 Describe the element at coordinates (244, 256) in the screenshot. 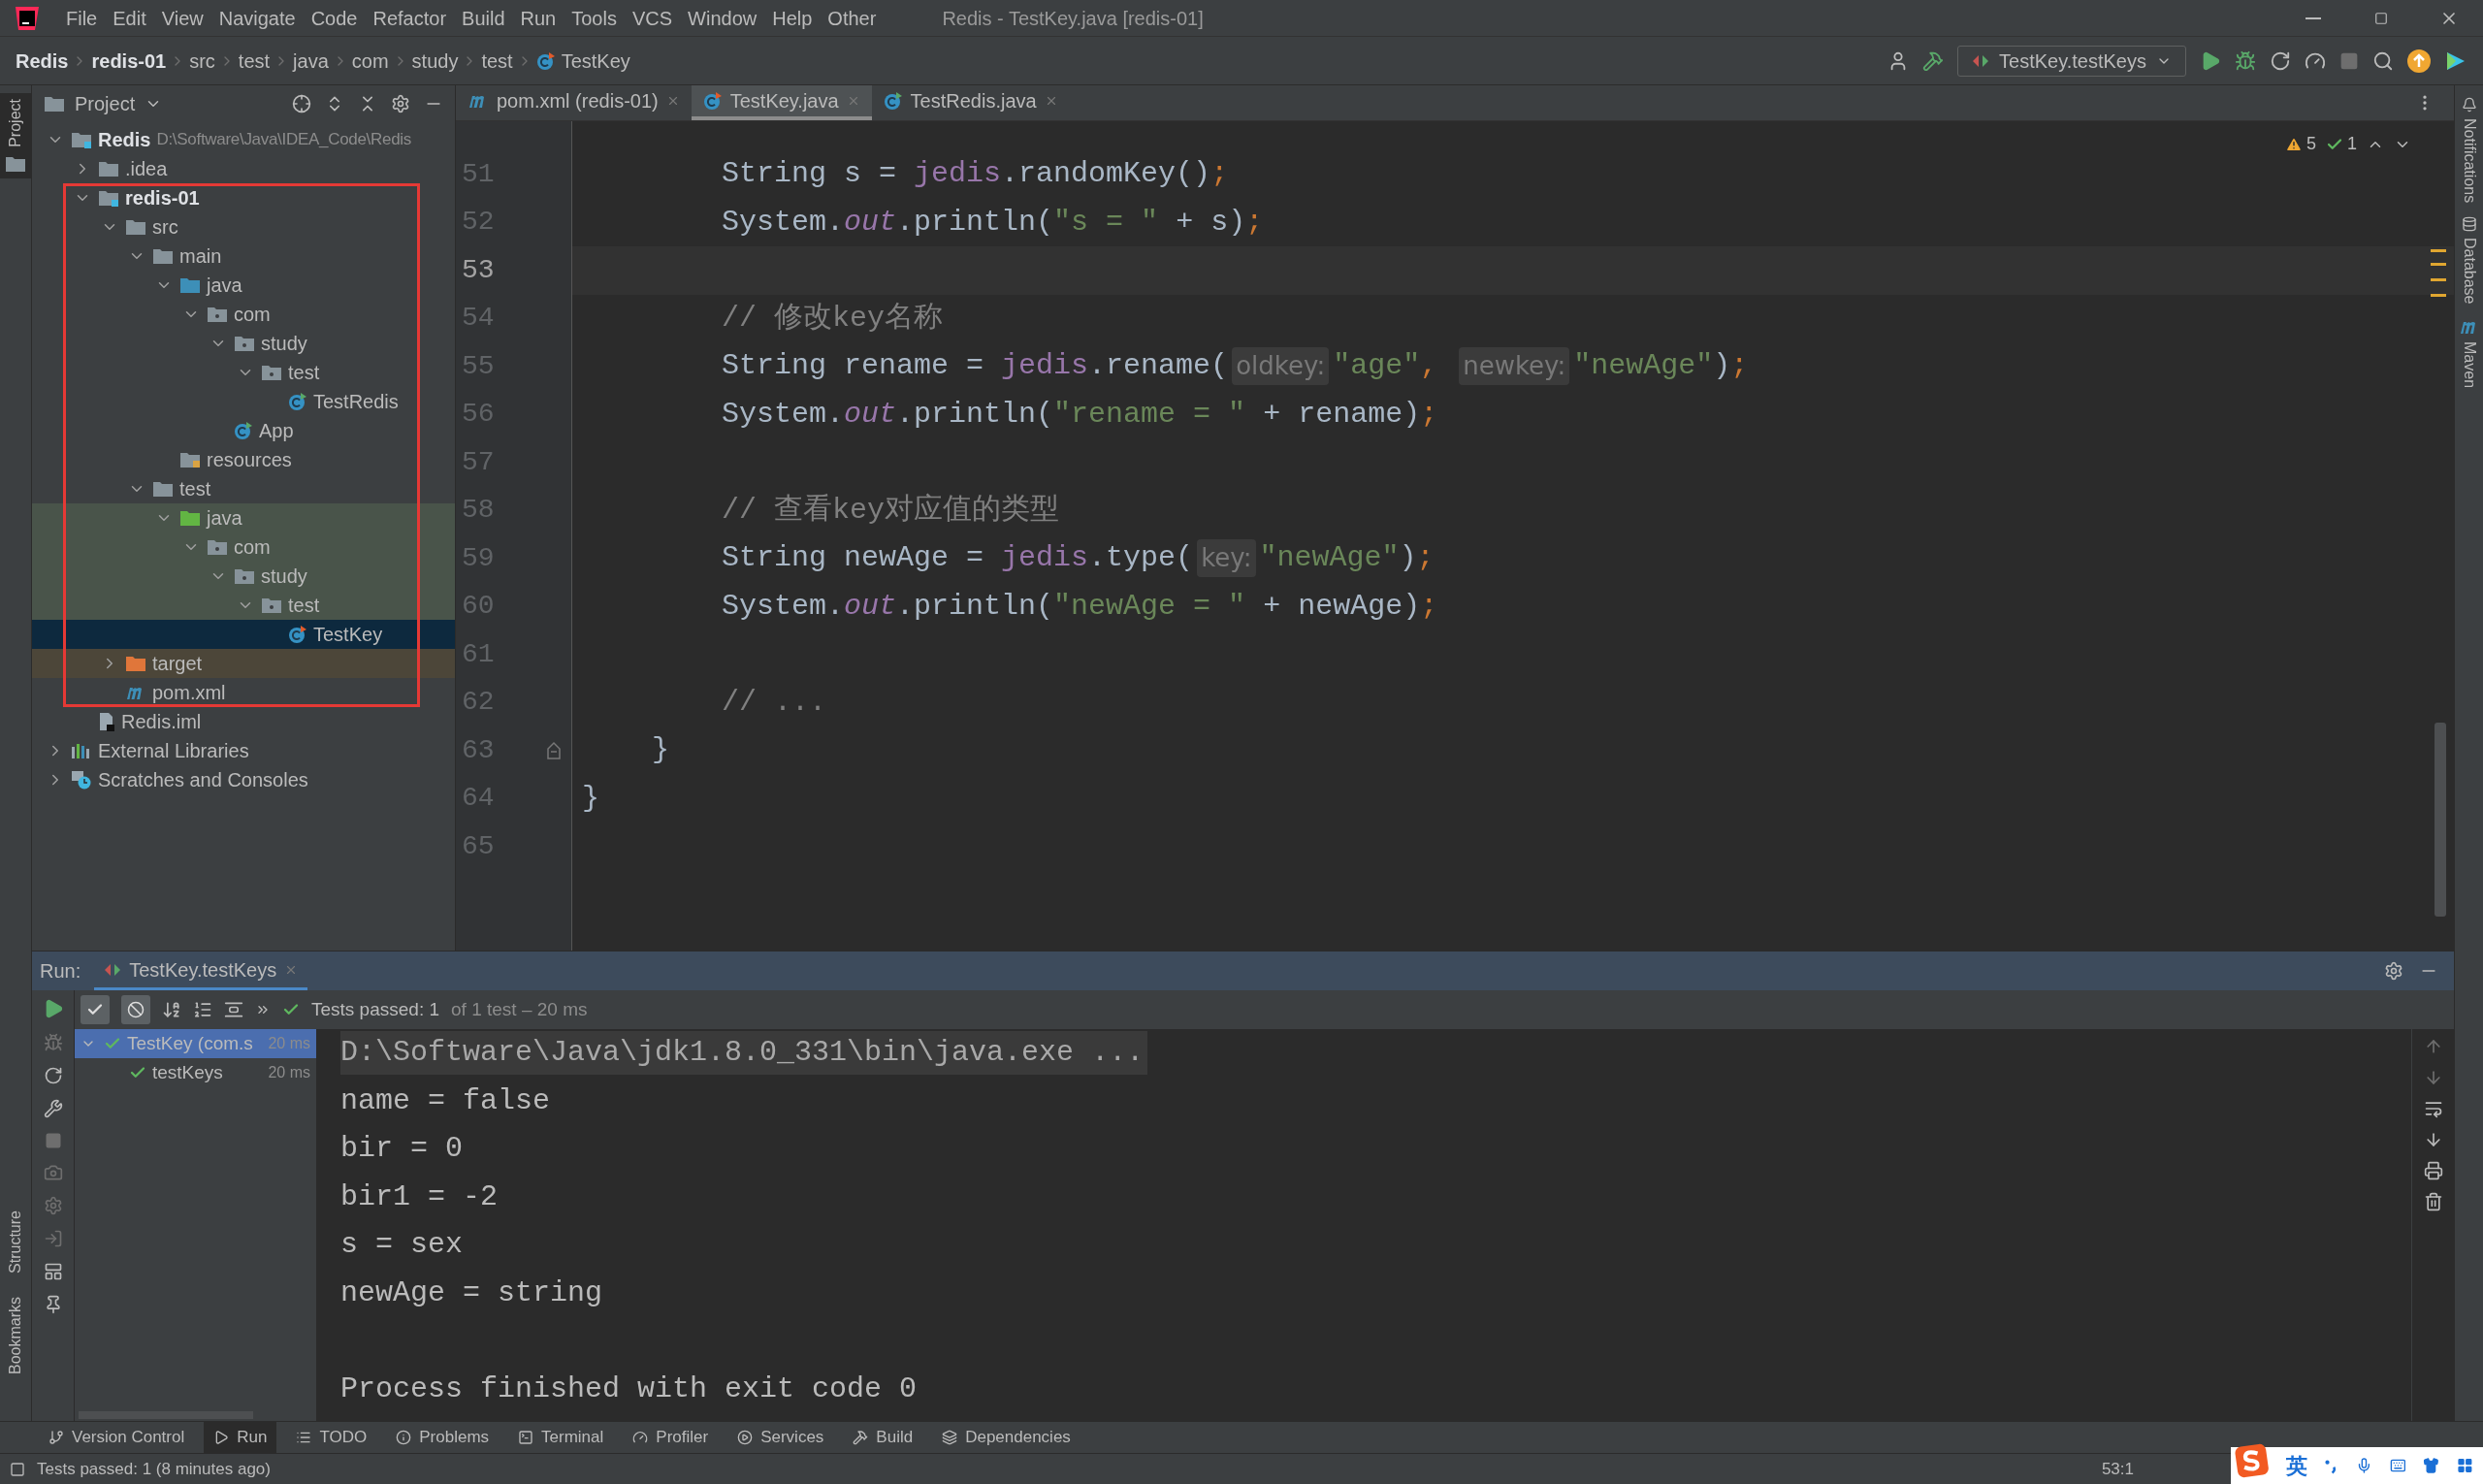

I see `tree-item: main` at that location.